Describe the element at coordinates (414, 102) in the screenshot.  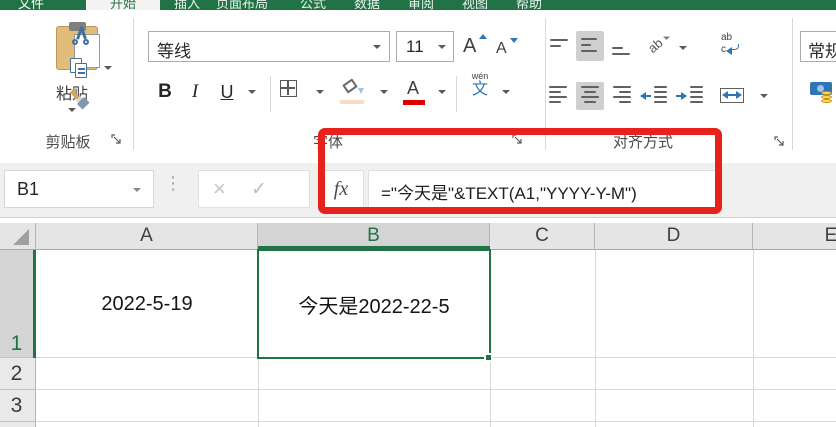
I see `font-color-bar` at that location.